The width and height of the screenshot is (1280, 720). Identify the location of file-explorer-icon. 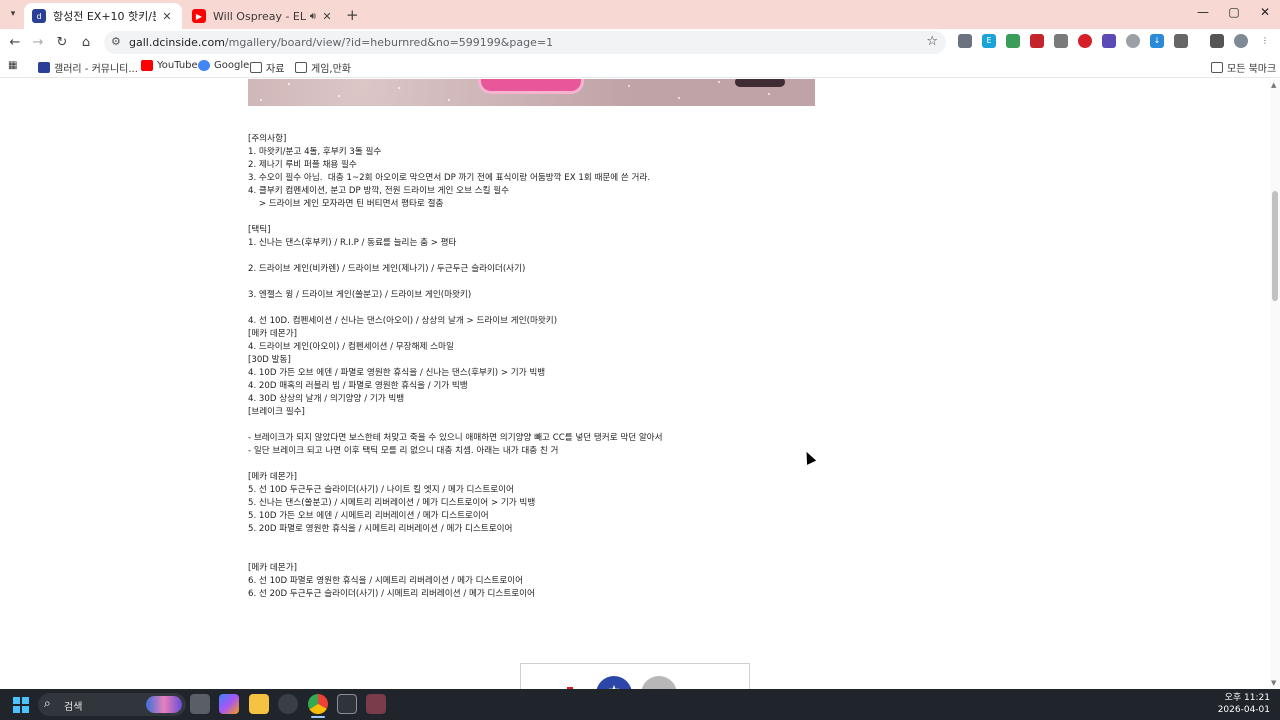
(259, 704).